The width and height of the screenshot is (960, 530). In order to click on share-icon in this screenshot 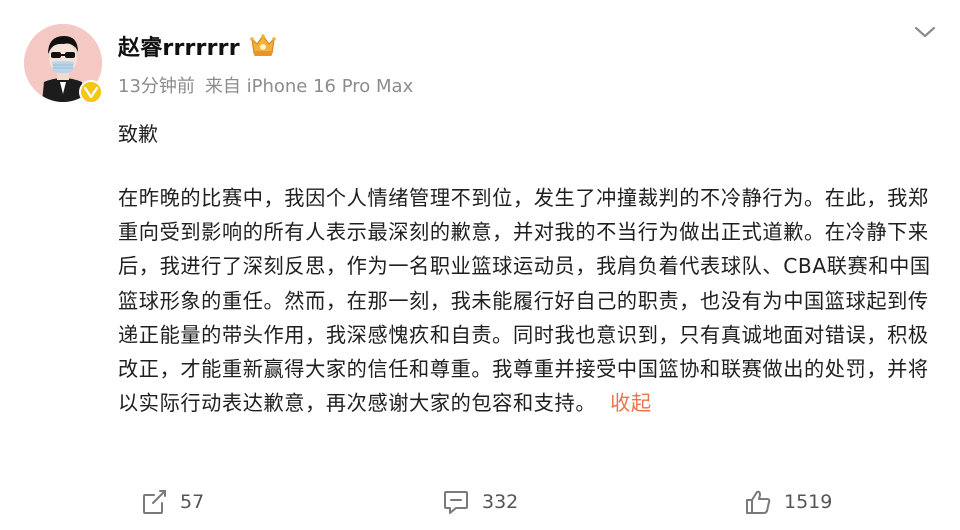, I will do `click(154, 502)`.